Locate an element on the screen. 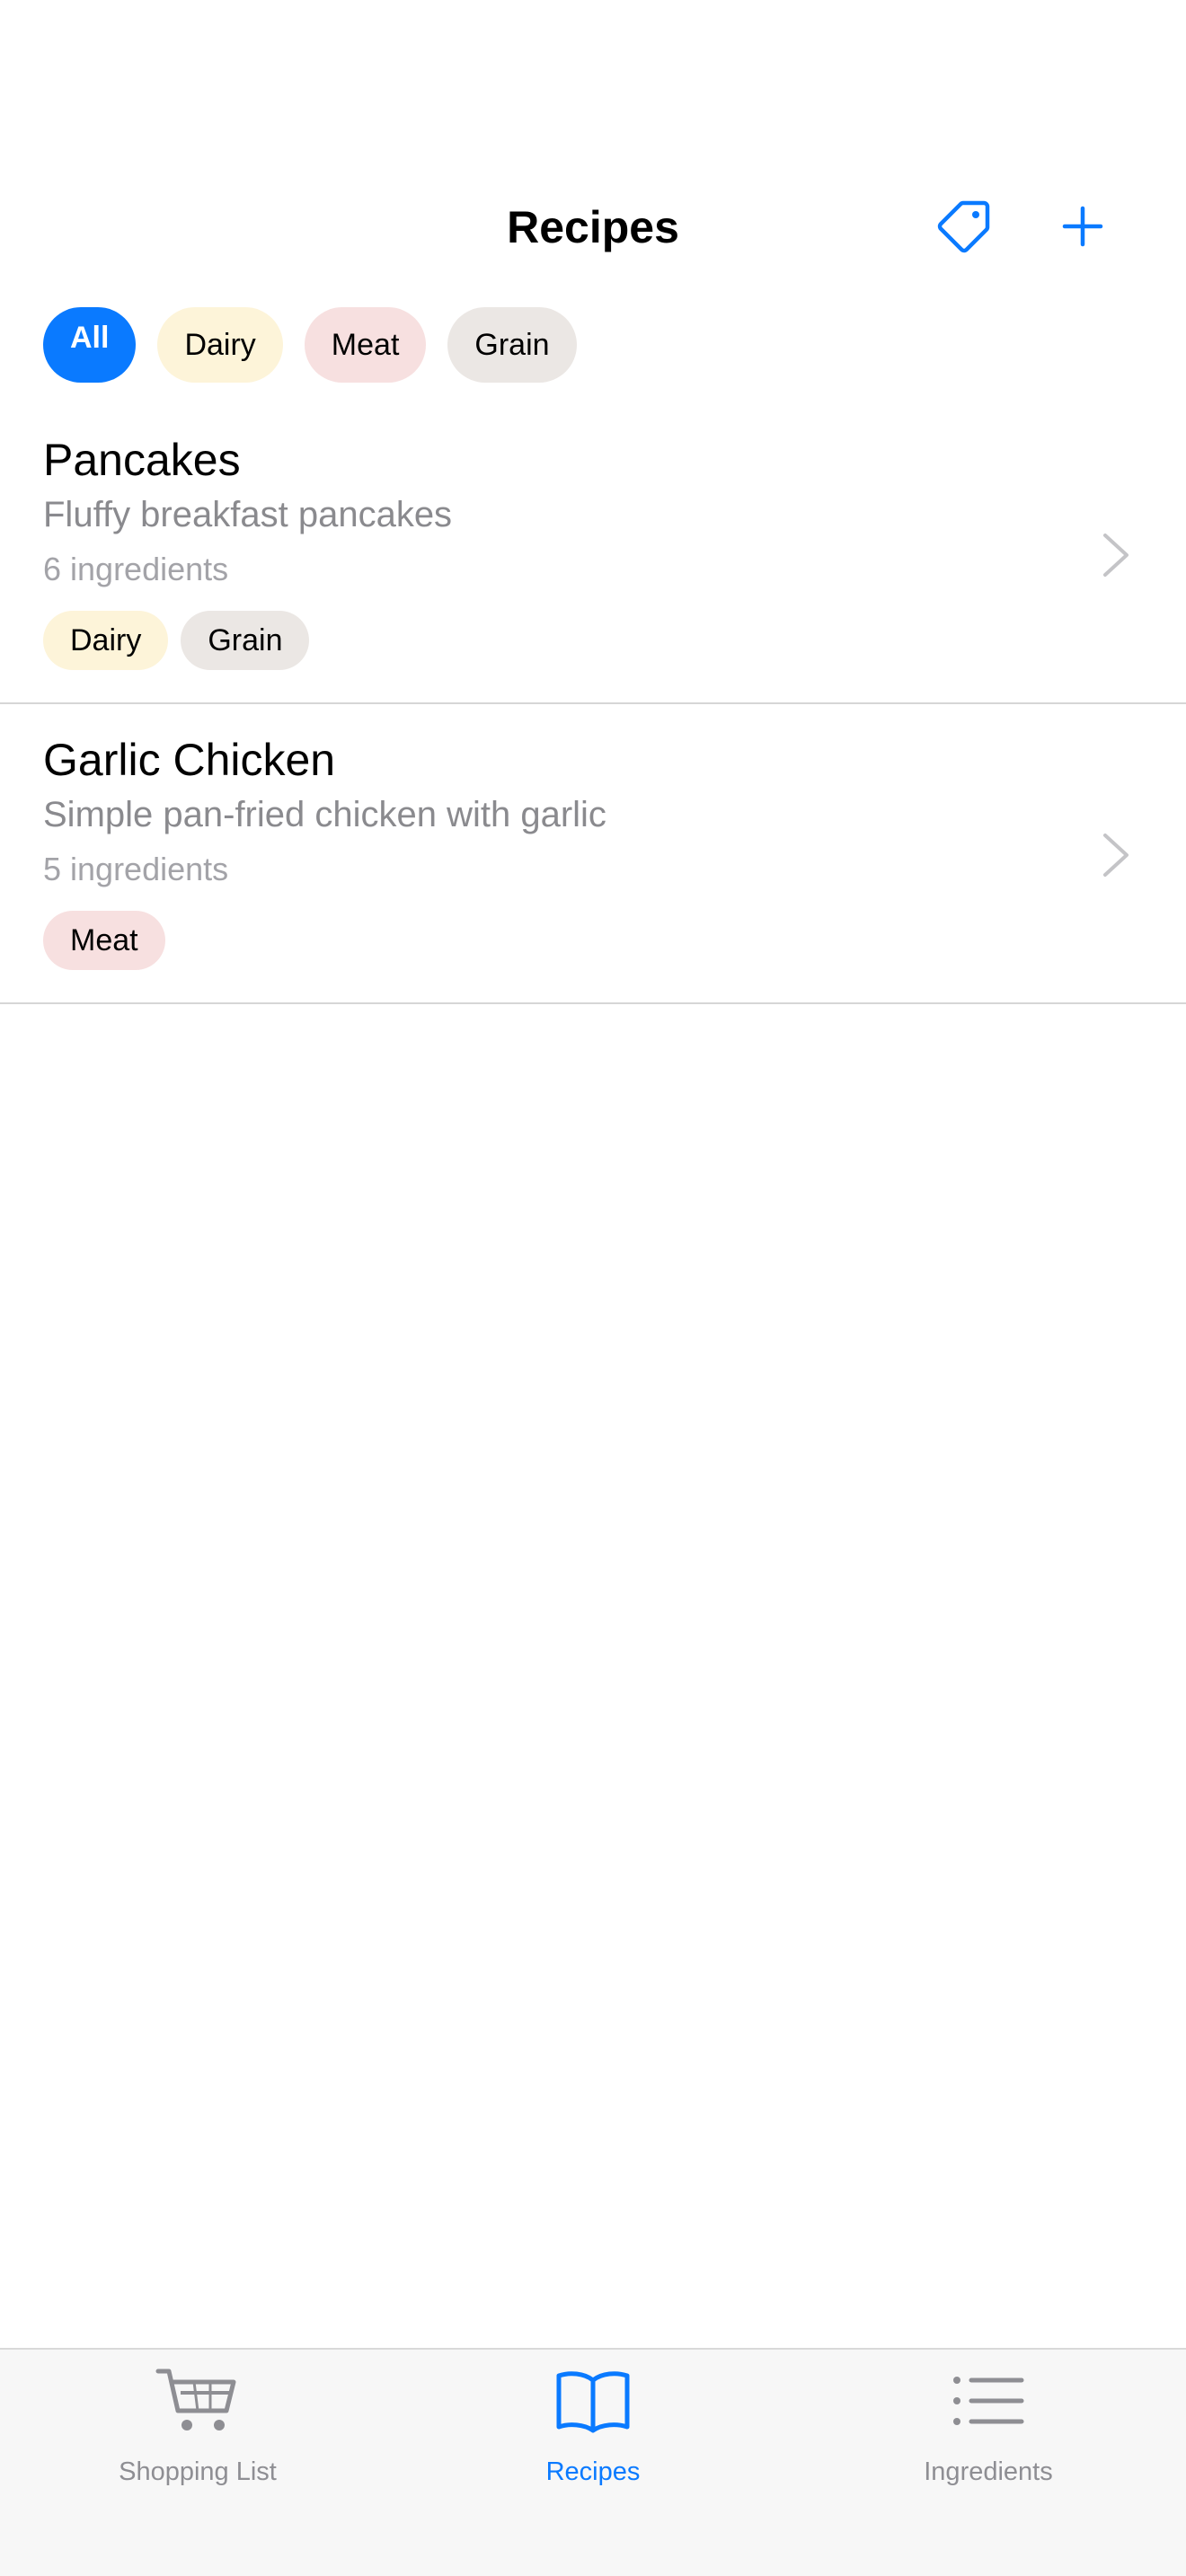 This screenshot has width=1186, height=2576. book-icon is located at coordinates (593, 2402).